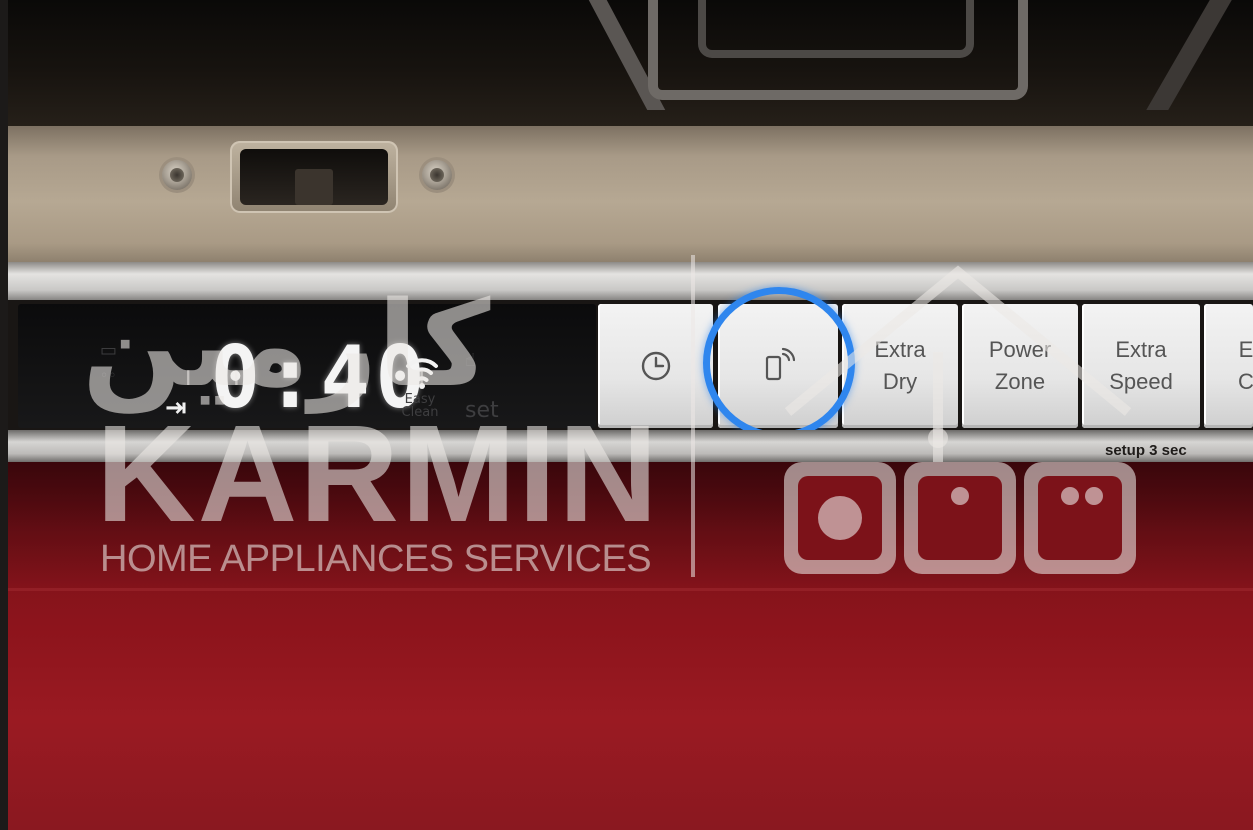 This screenshot has height=830, width=1253. Describe the element at coordinates (960, 419) in the screenshot. I see `watermark-house-logo-icon` at that location.